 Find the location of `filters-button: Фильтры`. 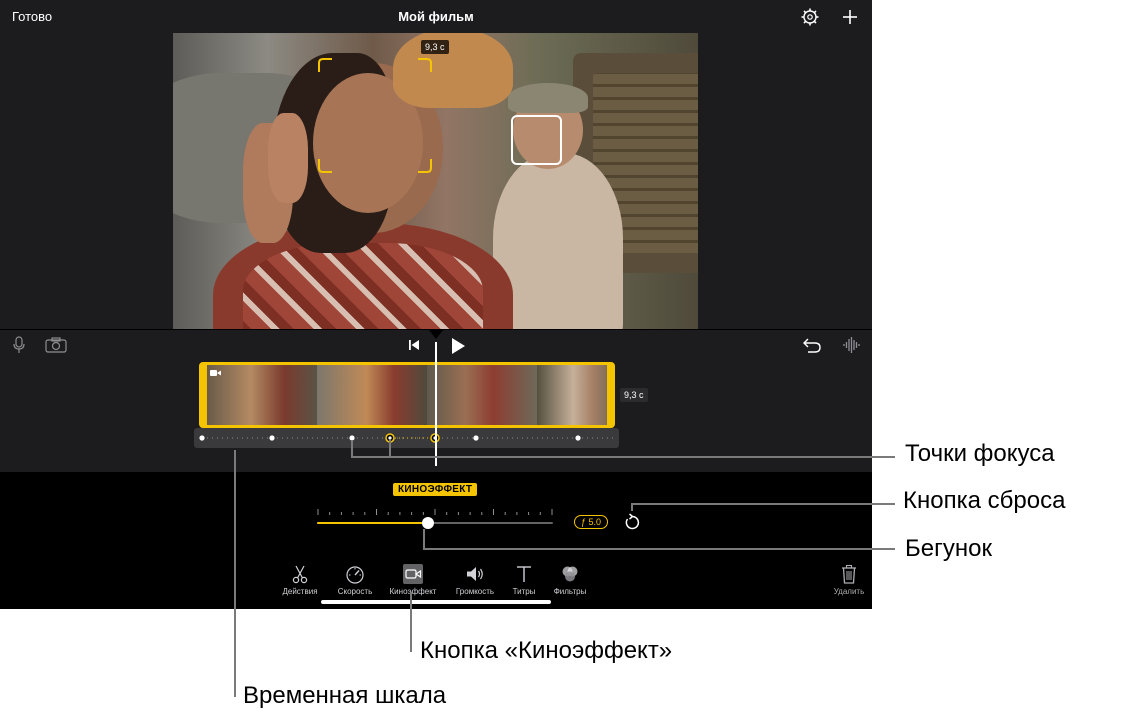

filters-button: Фильтры is located at coordinates (570, 579).